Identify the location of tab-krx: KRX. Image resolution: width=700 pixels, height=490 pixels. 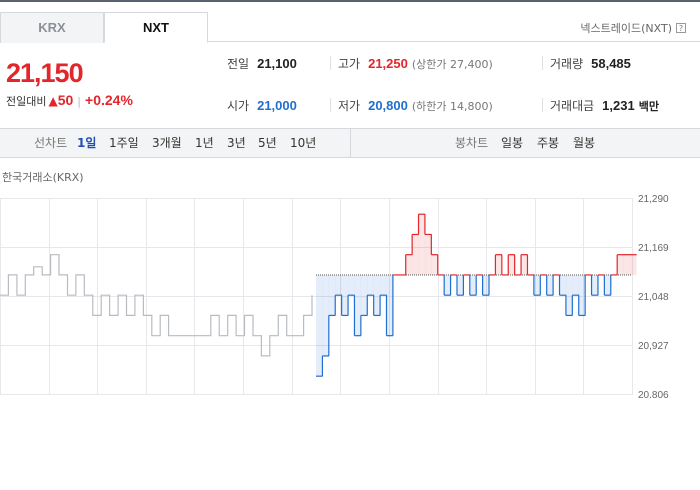
(52, 27).